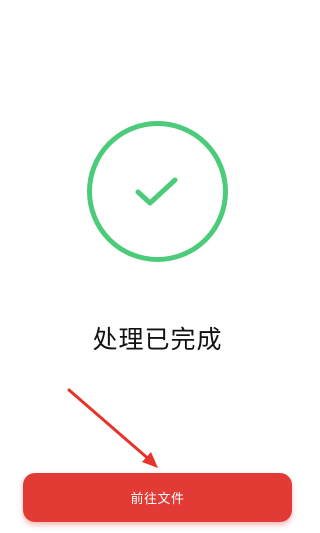 The width and height of the screenshot is (320, 533). Describe the element at coordinates (157, 191) in the screenshot. I see `check-circle-icon` at that location.